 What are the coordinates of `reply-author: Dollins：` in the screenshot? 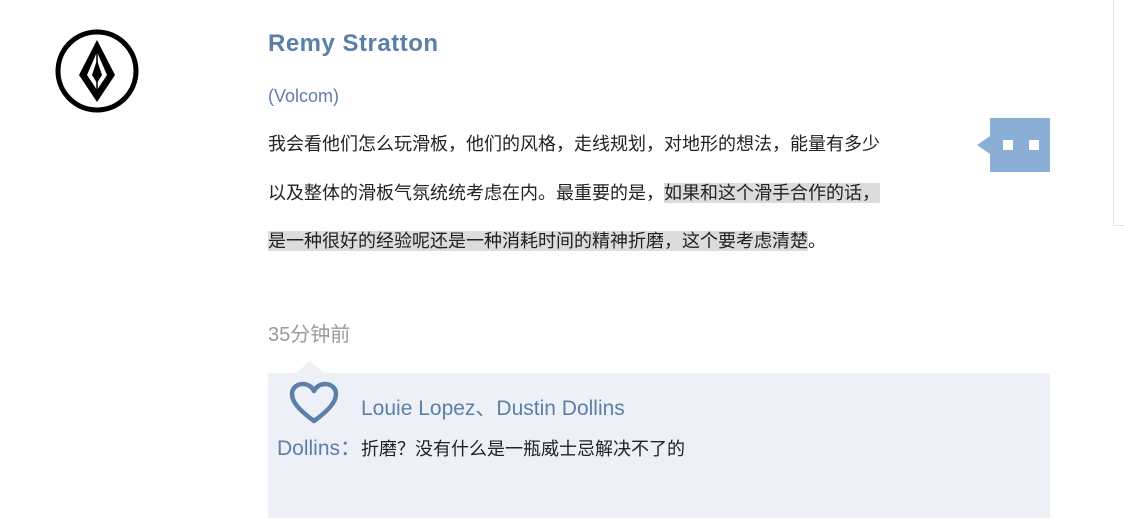 It's located at (319, 448).